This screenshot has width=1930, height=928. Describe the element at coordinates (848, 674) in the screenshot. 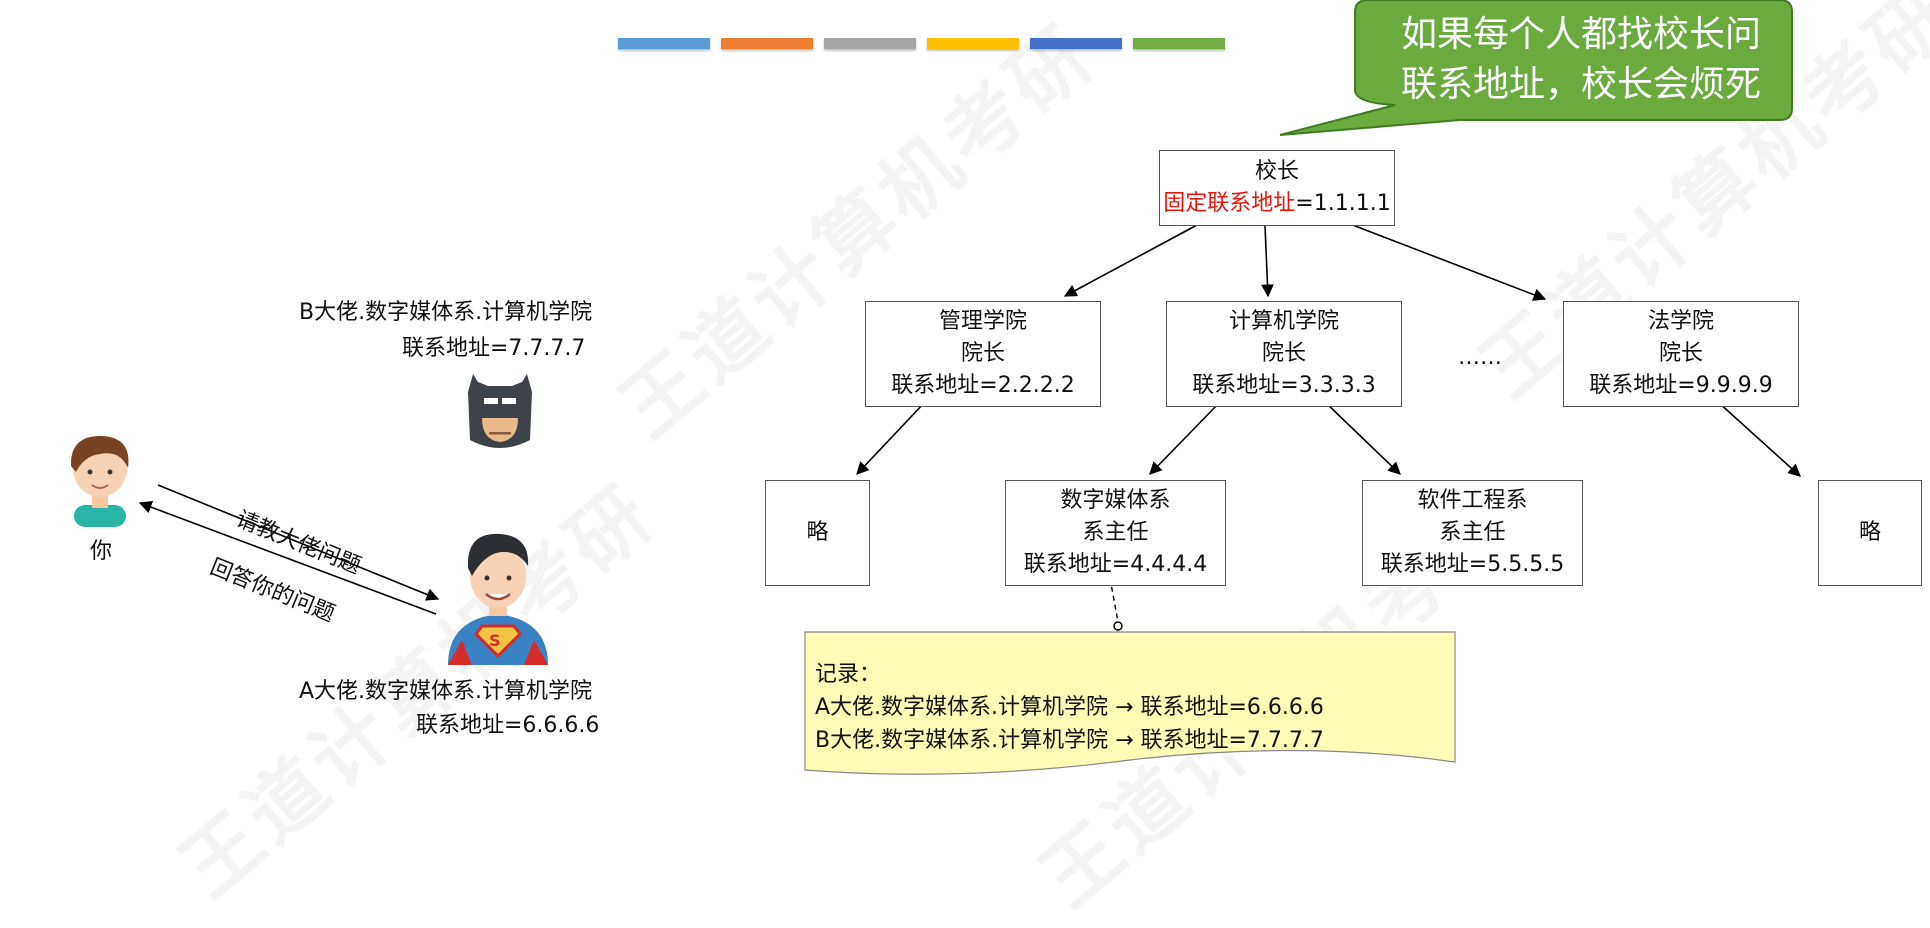

I see `note-heading: 记录：` at that location.